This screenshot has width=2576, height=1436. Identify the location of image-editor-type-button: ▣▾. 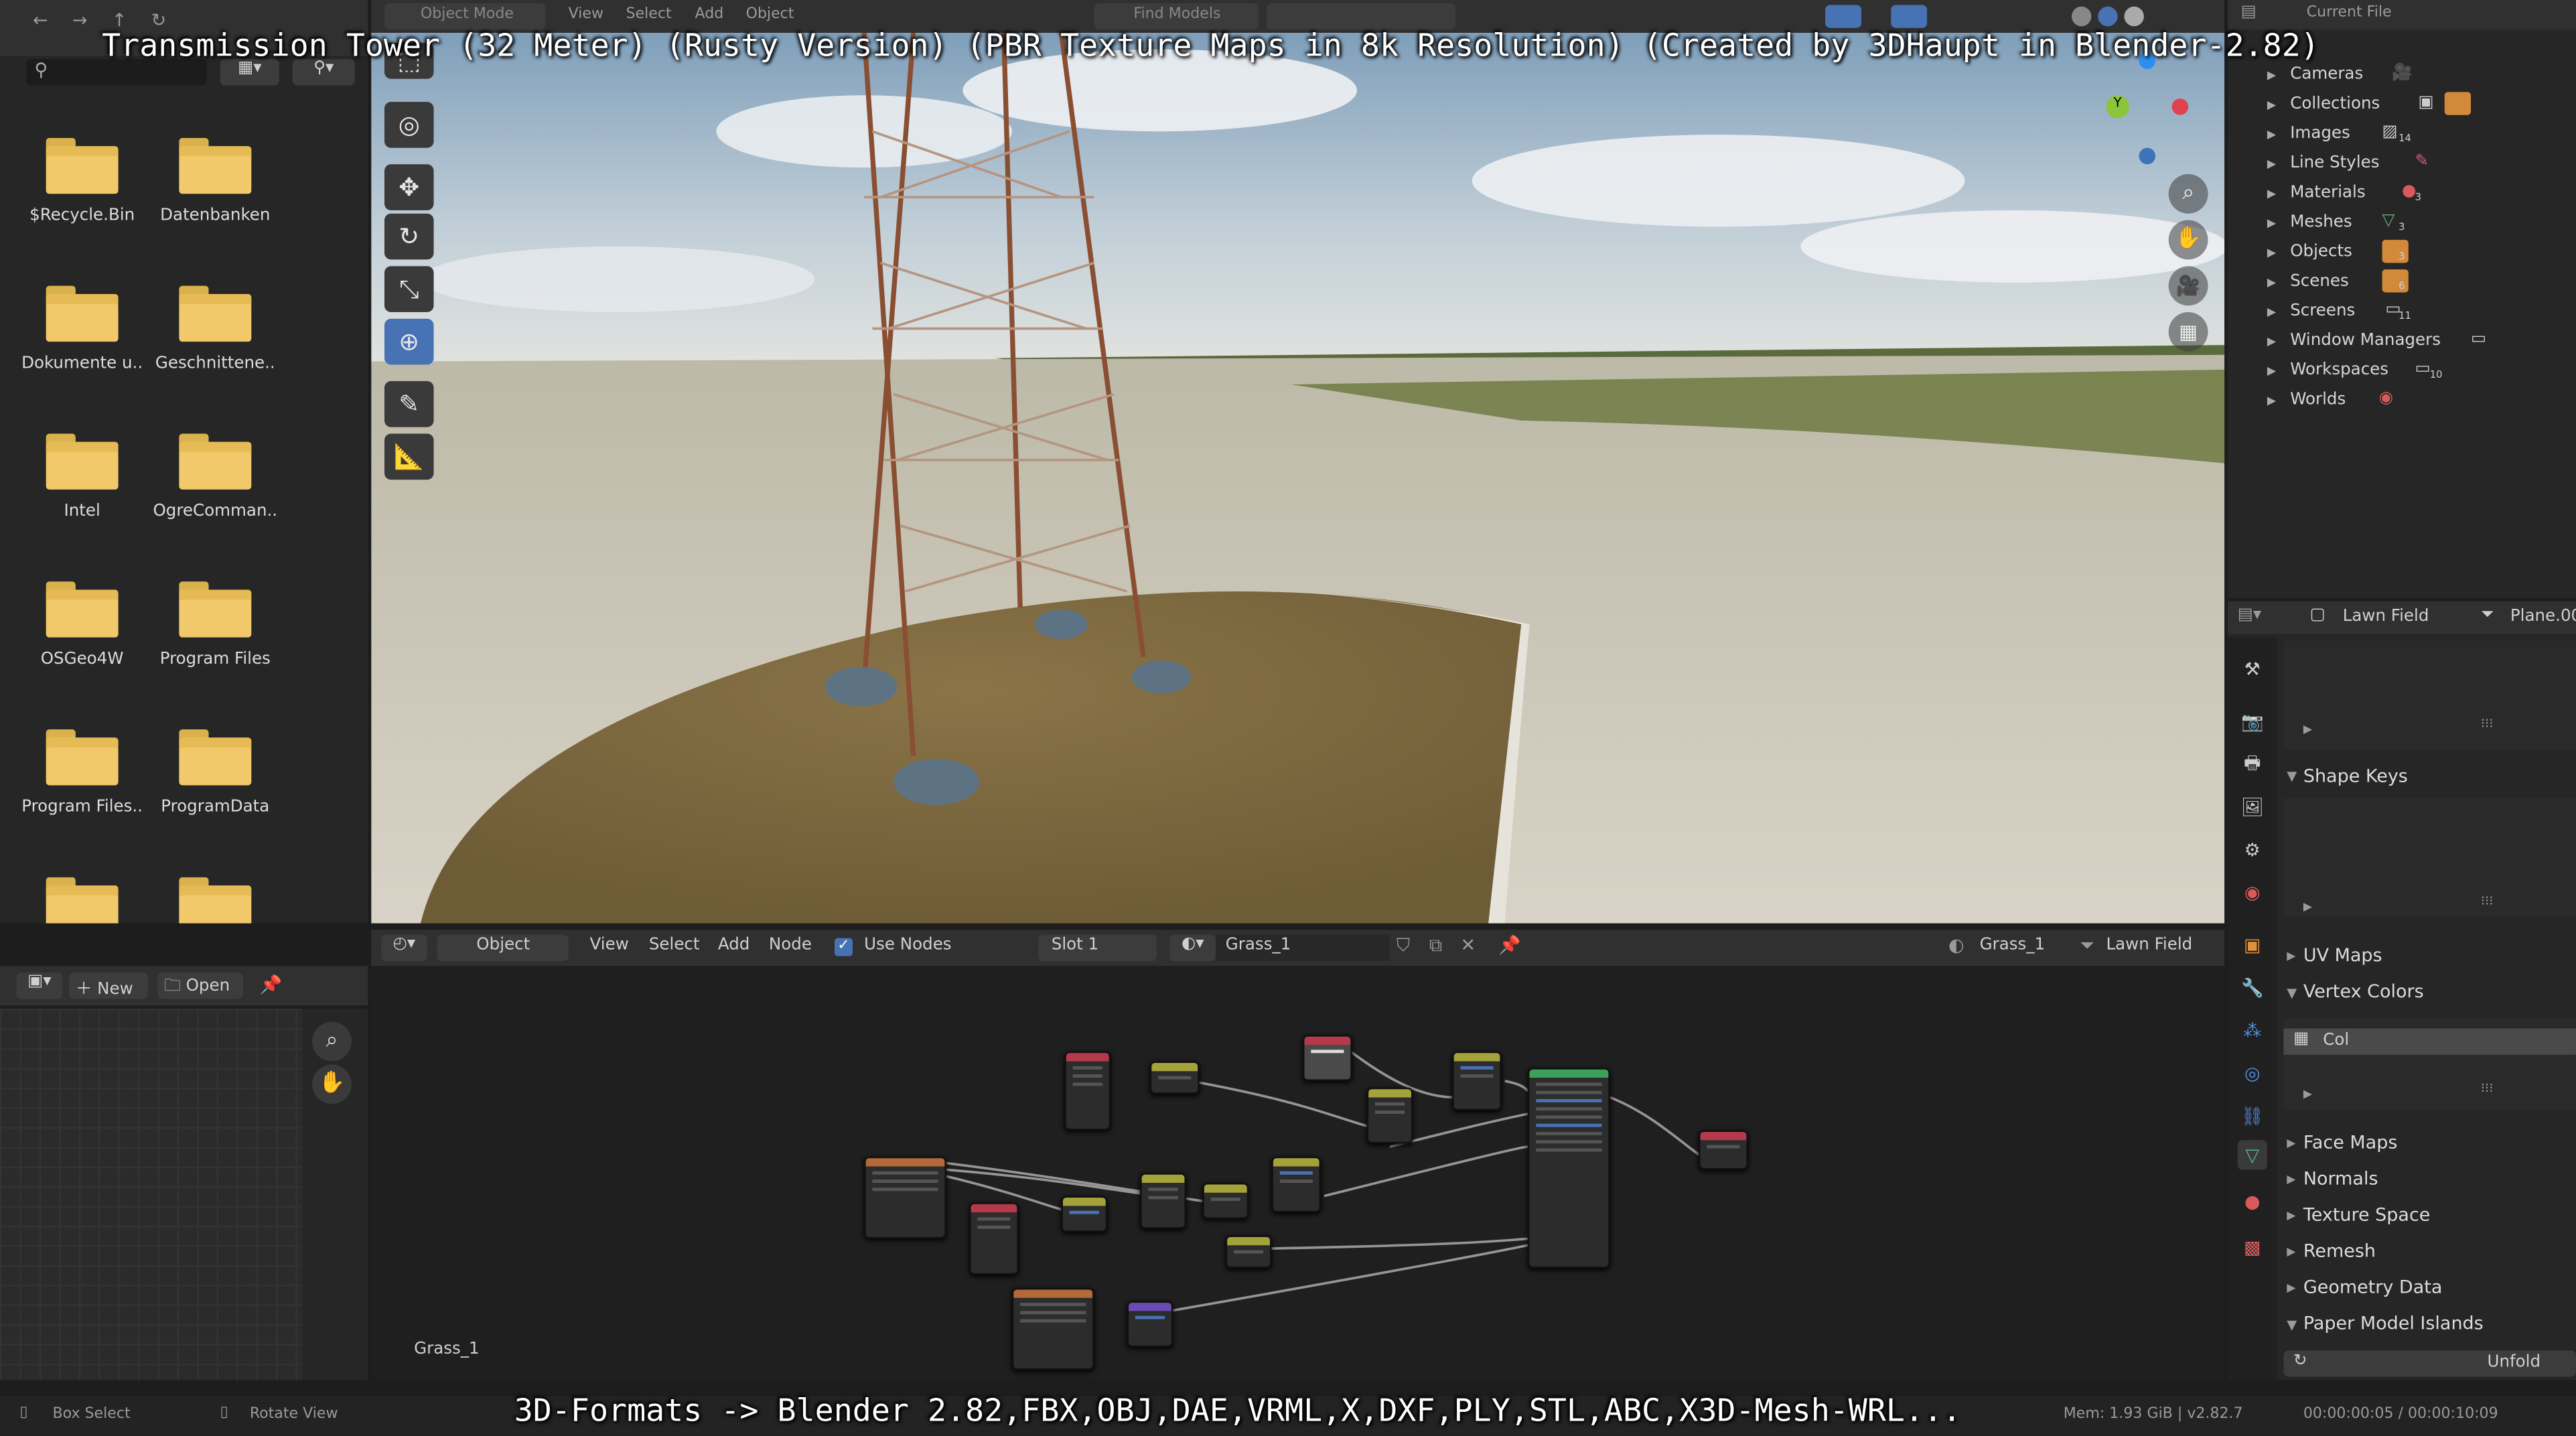
(39, 986).